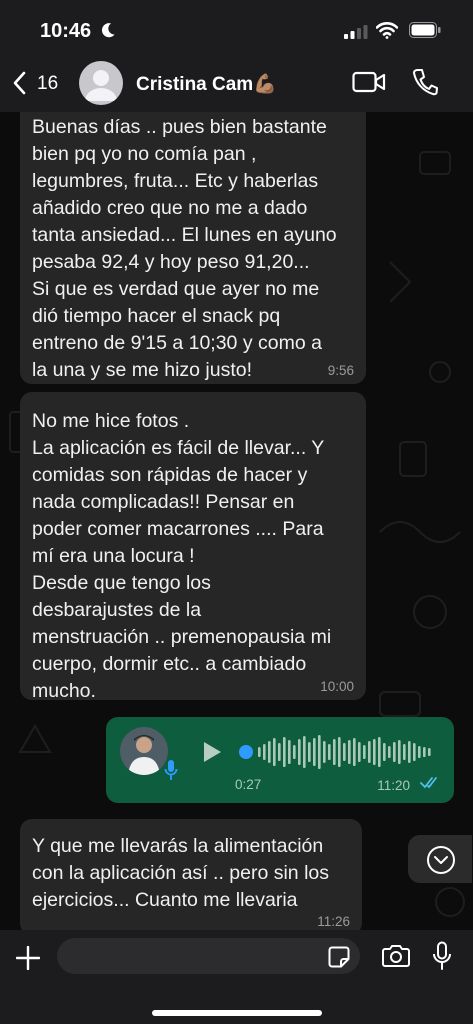  What do you see at coordinates (208, 956) in the screenshot?
I see `message-input` at bounding box center [208, 956].